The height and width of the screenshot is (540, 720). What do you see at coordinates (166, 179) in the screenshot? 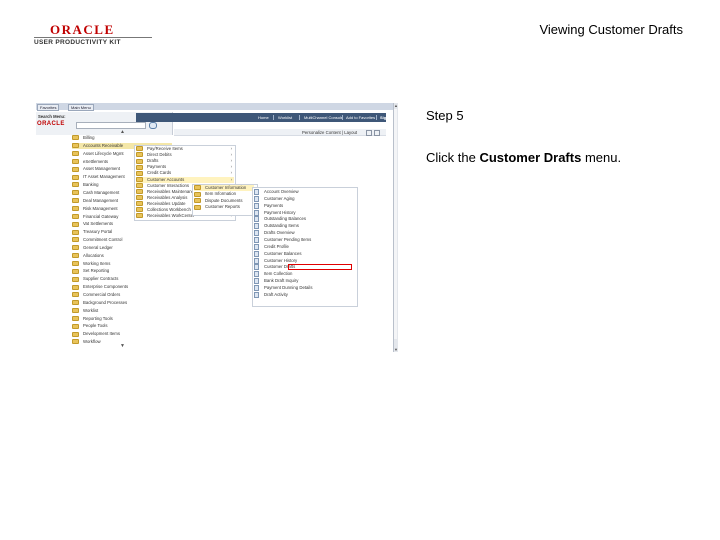
I see `menu-level-2-item-label: Customer Accounts` at bounding box center [166, 179].